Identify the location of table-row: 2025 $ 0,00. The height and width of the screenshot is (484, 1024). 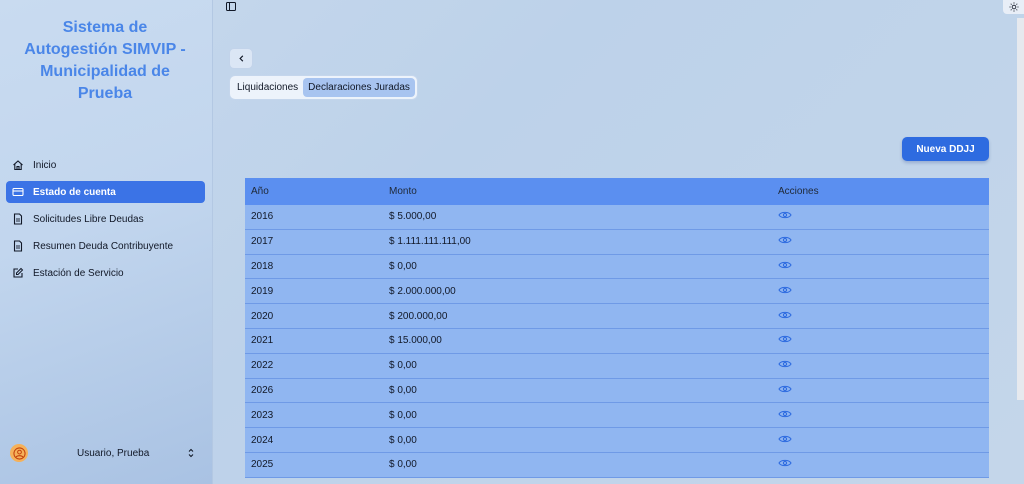
(617, 465).